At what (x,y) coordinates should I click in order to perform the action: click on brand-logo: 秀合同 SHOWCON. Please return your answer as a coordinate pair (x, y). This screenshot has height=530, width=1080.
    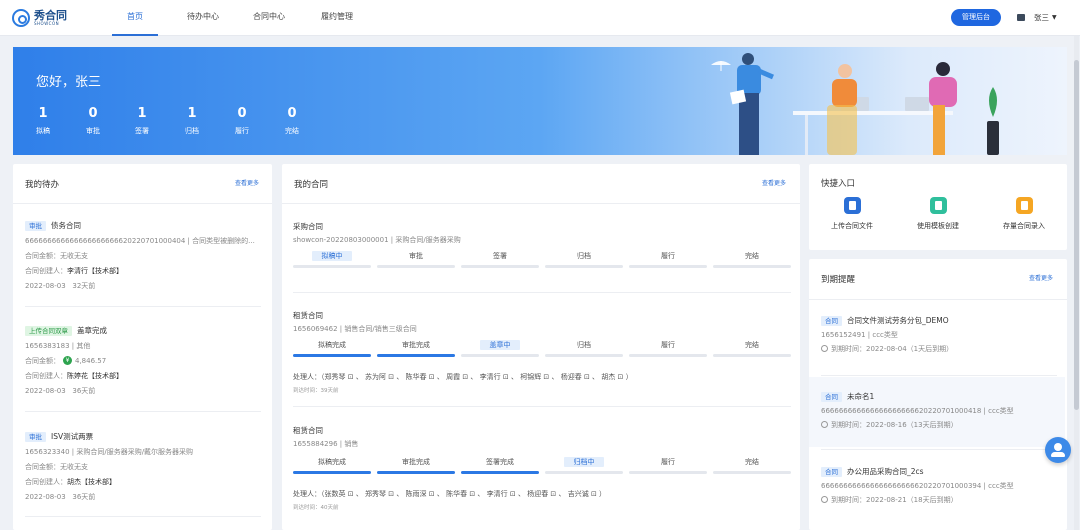
    Looking at the image, I should click on (39, 18).